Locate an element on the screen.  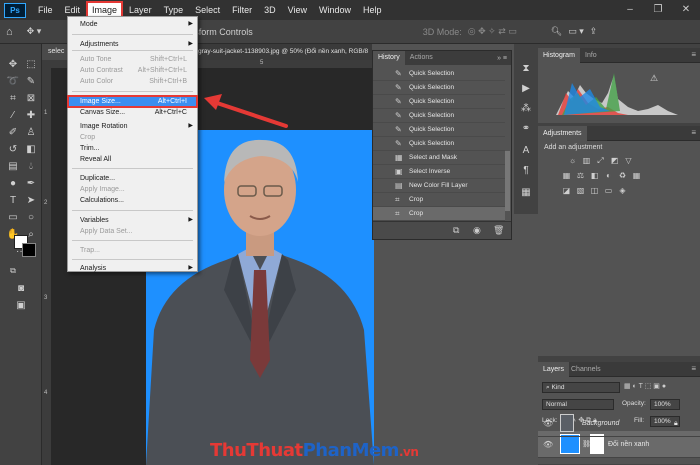
workspace-icon: ▭ ▾ is located at coordinates (576, 31).